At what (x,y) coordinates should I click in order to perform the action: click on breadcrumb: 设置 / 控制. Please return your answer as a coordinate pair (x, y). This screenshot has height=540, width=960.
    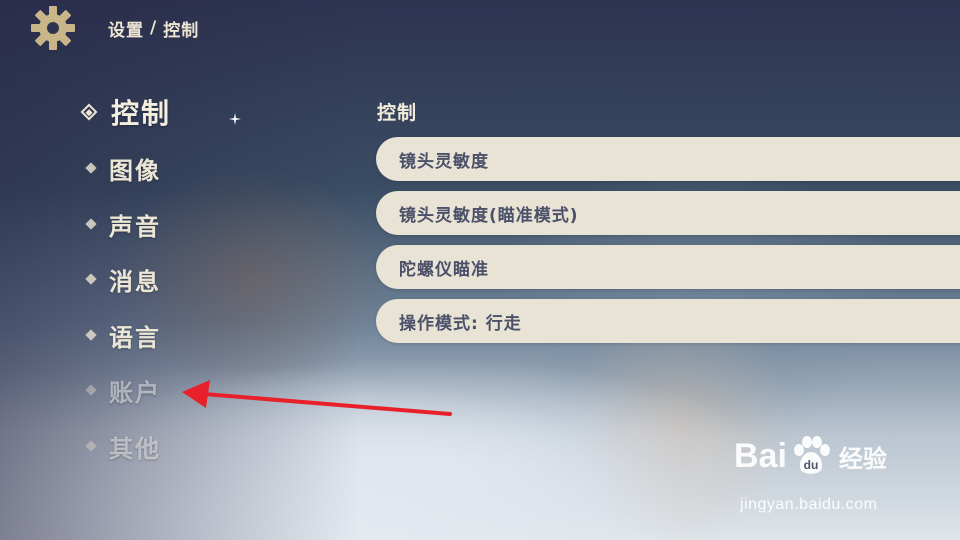
    Looking at the image, I should click on (154, 28).